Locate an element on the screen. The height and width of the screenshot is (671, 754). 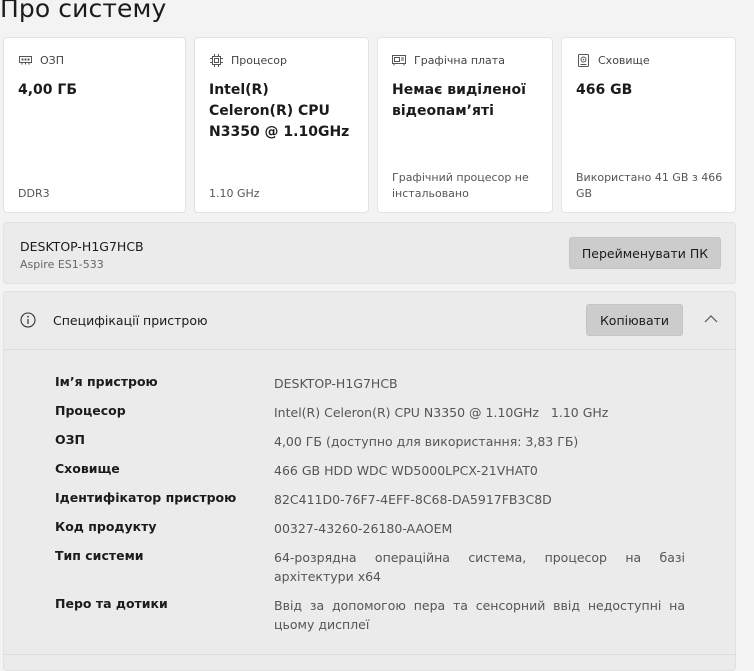
spec-key: Процесор is located at coordinates (90, 410).